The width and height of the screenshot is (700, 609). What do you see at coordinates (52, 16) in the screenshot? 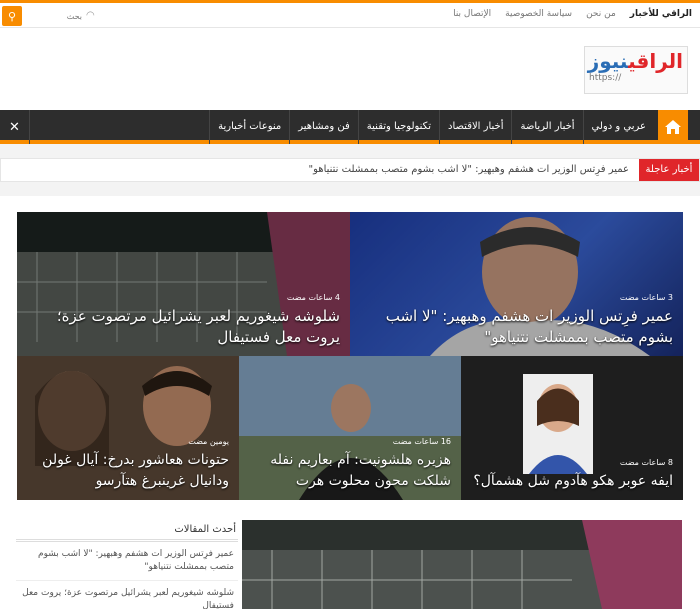
I see `search-input` at bounding box center [52, 16].